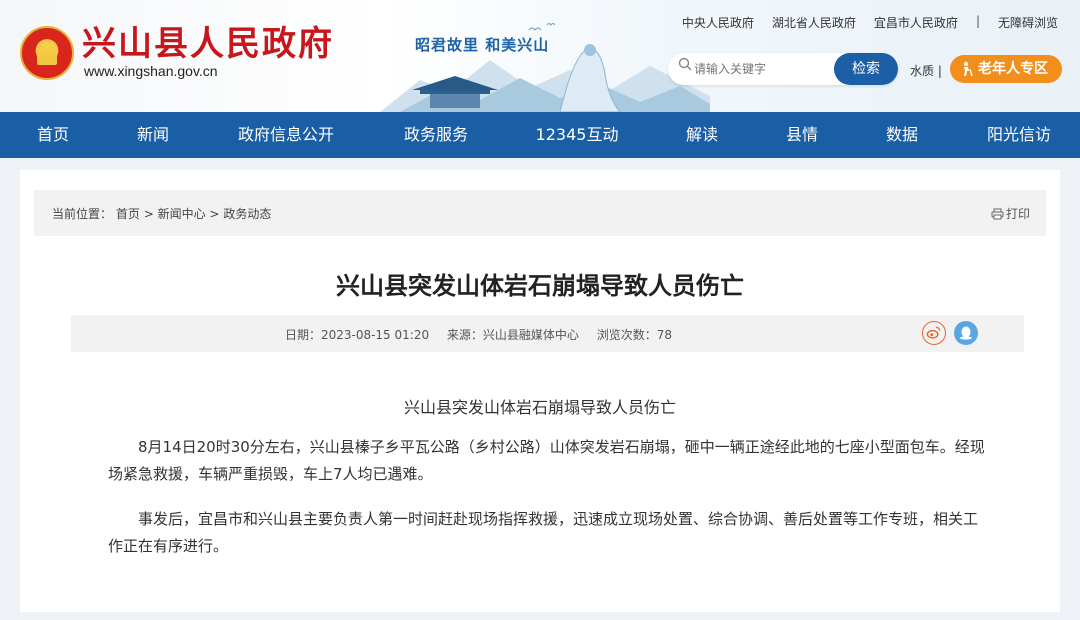  I want to click on nav-item-home: 首页, so click(53, 135).